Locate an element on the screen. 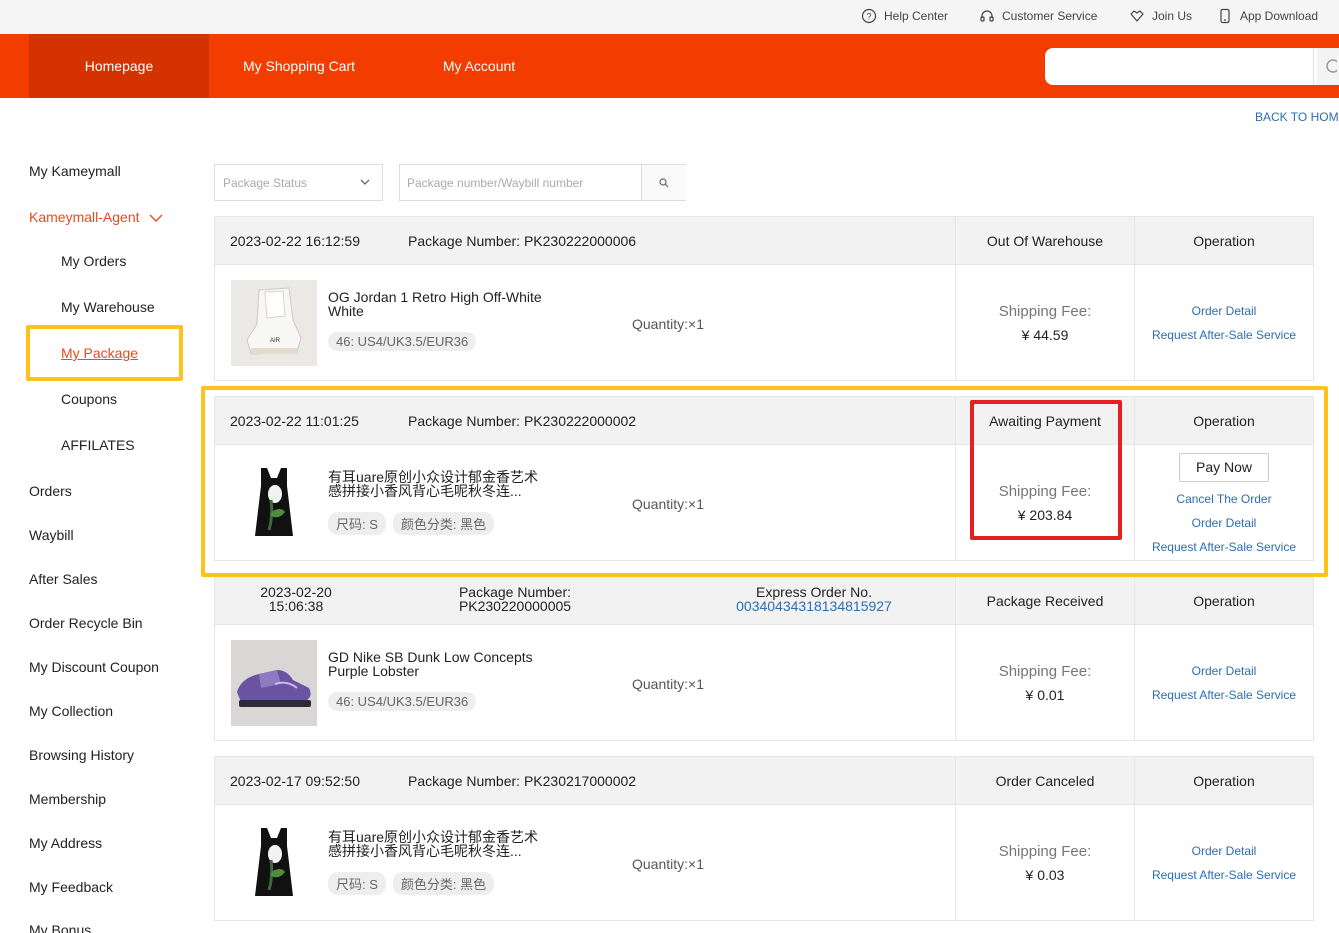 The height and width of the screenshot is (933, 1339). question-icon: ? is located at coordinates (869, 16).